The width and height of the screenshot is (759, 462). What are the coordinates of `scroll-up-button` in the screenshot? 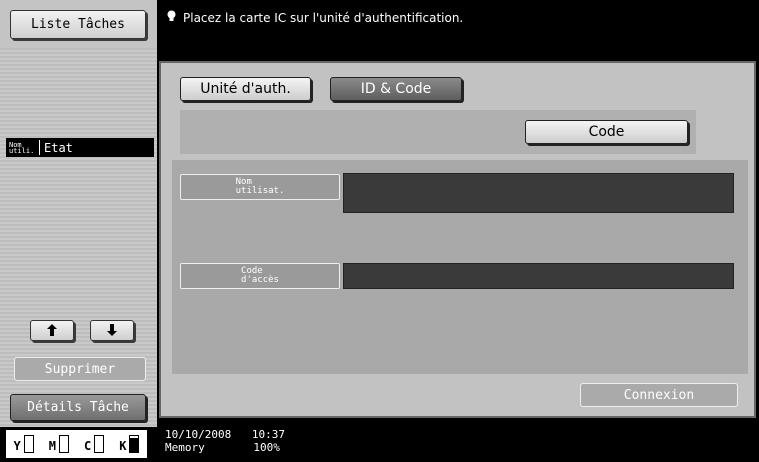 It's located at (52, 330).